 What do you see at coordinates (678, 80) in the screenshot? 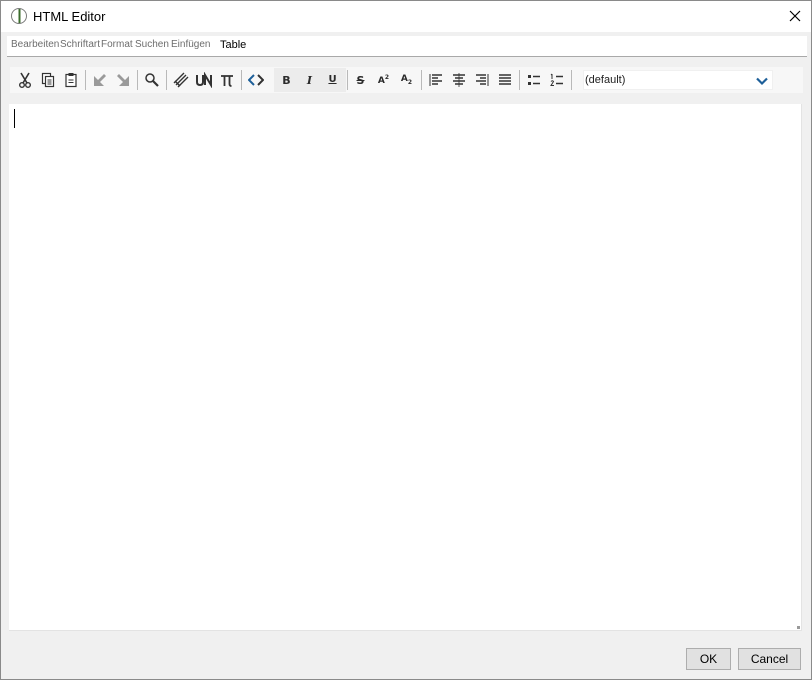
I see `font-family-select: (default)` at bounding box center [678, 80].